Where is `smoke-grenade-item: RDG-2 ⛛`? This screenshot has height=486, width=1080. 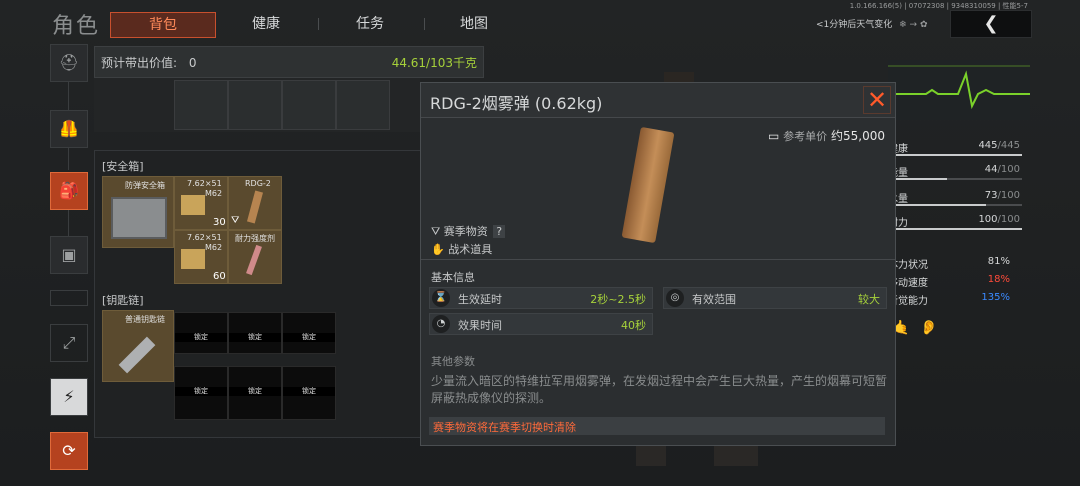
smoke-grenade-item: RDG-2 ⛛ is located at coordinates (255, 203).